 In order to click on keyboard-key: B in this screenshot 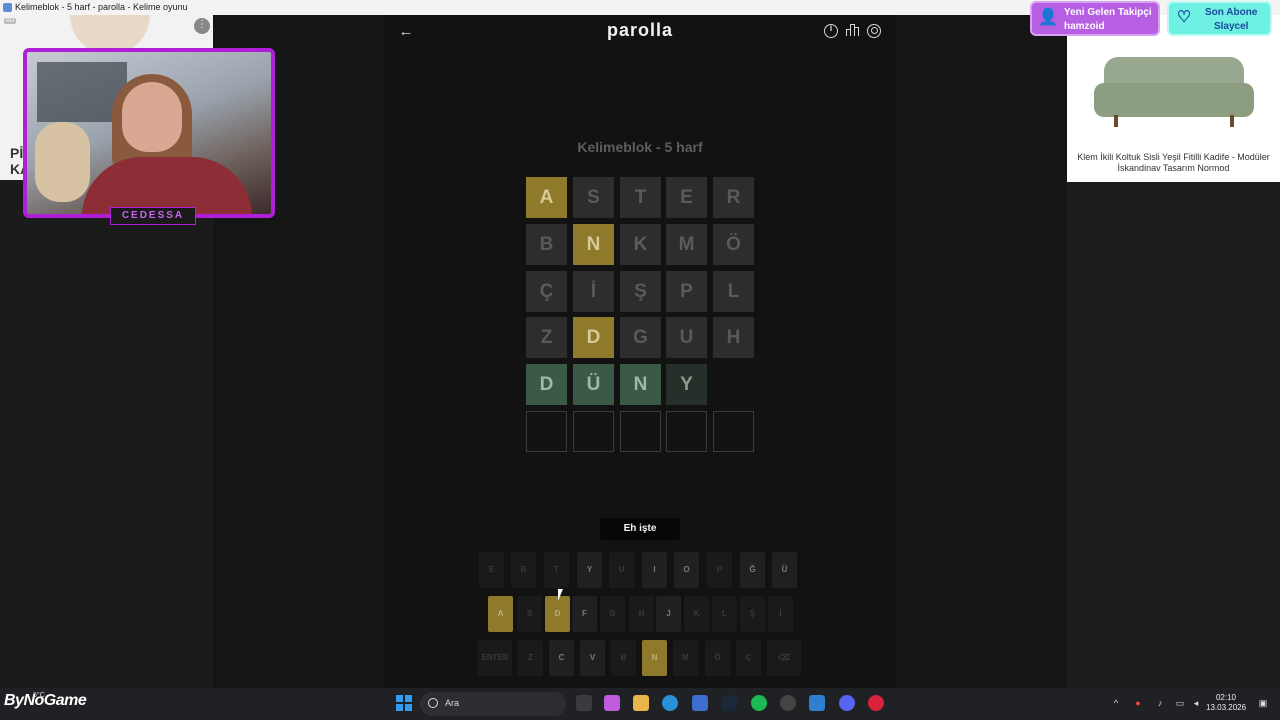, I will do `click(623, 658)`.